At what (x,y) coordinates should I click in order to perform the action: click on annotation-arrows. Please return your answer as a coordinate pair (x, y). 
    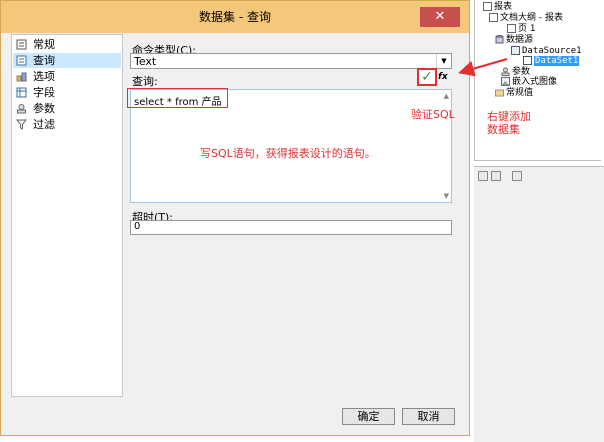
    Looking at the image, I should click on (483, 67).